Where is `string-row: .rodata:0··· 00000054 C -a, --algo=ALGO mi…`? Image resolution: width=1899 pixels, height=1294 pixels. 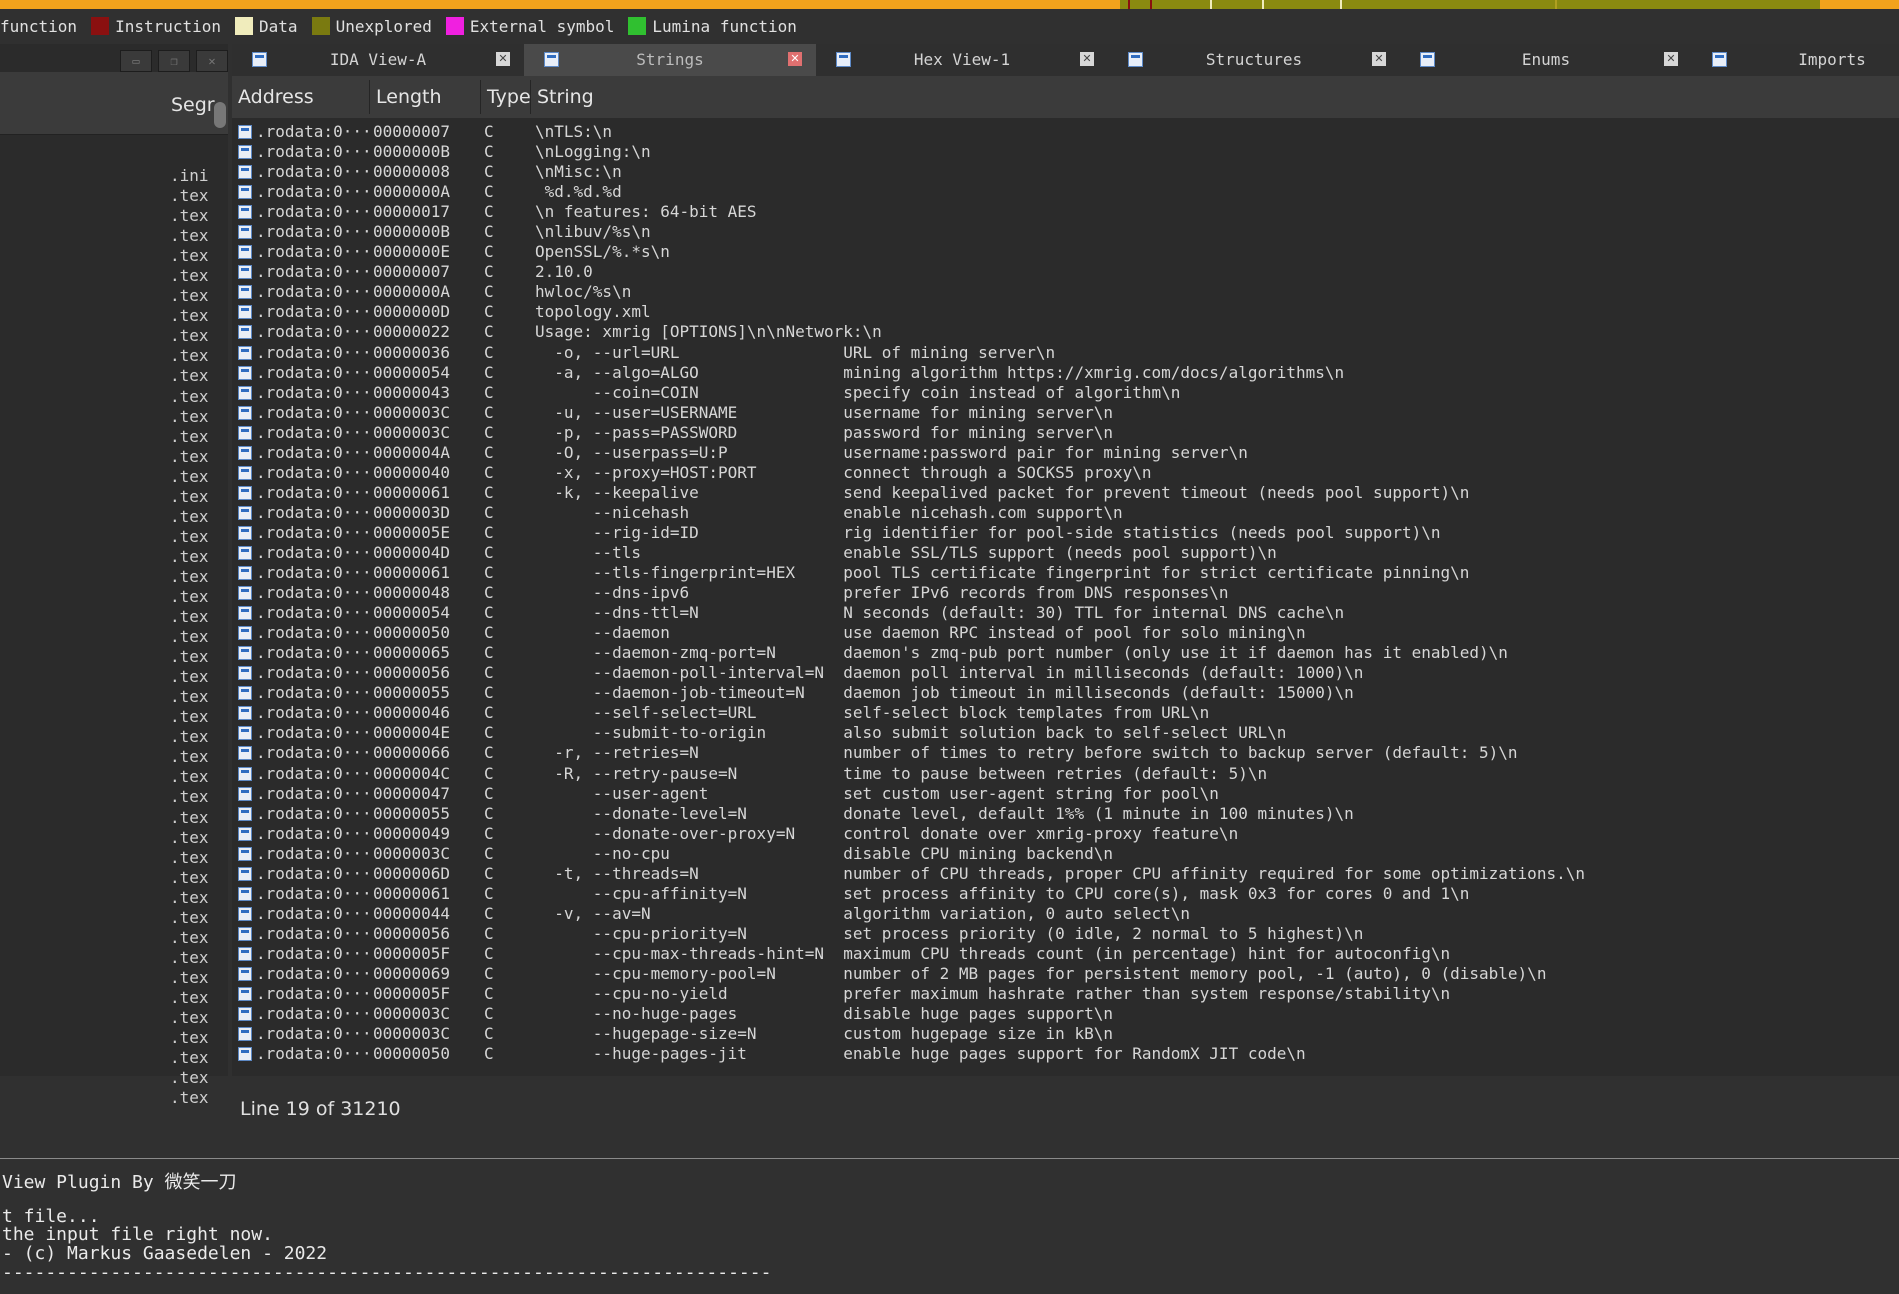 string-row: .rodata:0··· 00000054 C -a, --algo=ALGO mi… is located at coordinates (1065, 373).